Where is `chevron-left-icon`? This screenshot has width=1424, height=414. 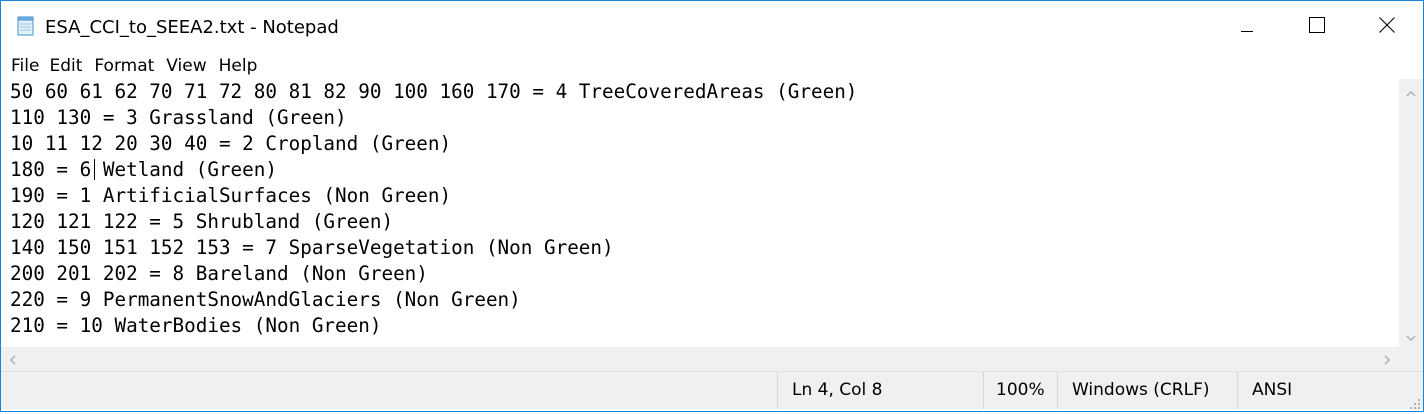 chevron-left-icon is located at coordinates (13, 359).